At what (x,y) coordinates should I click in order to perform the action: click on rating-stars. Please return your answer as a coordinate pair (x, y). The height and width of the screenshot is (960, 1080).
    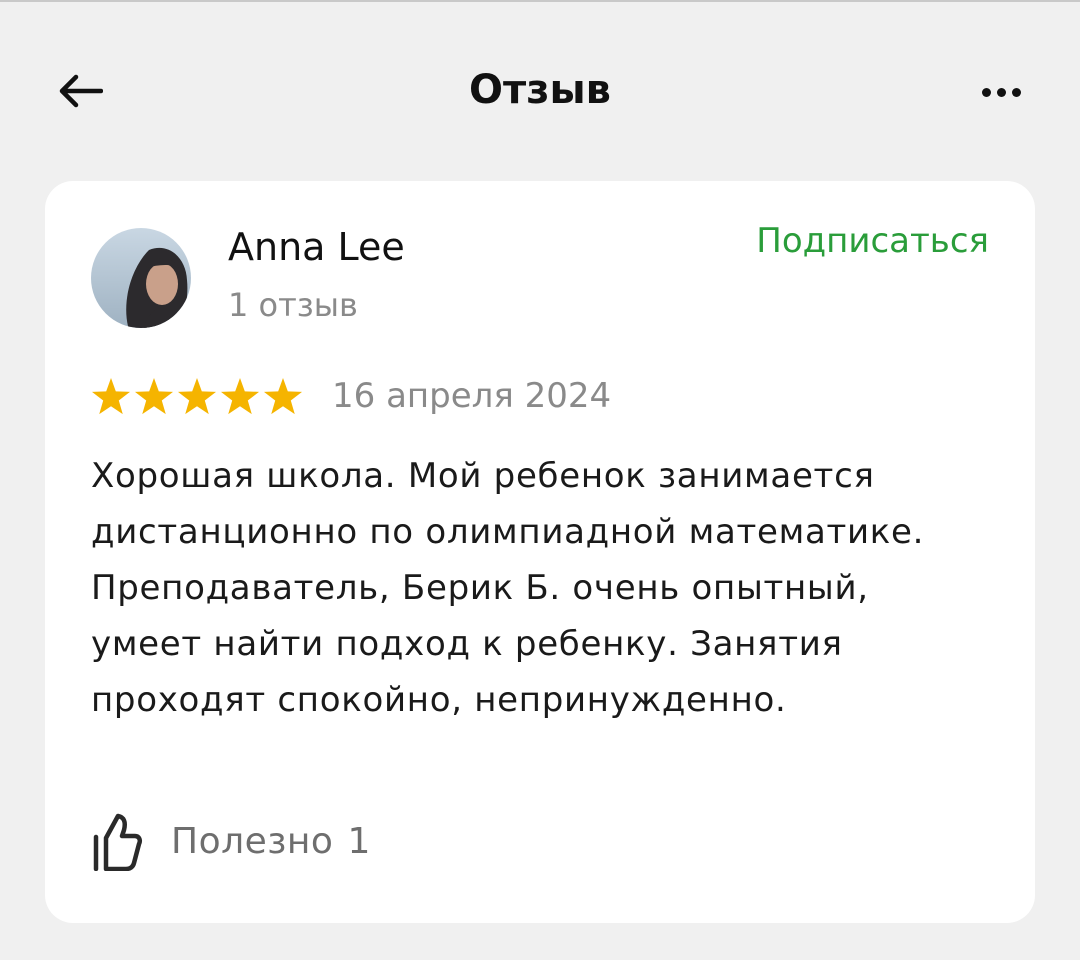
    Looking at the image, I should click on (197, 397).